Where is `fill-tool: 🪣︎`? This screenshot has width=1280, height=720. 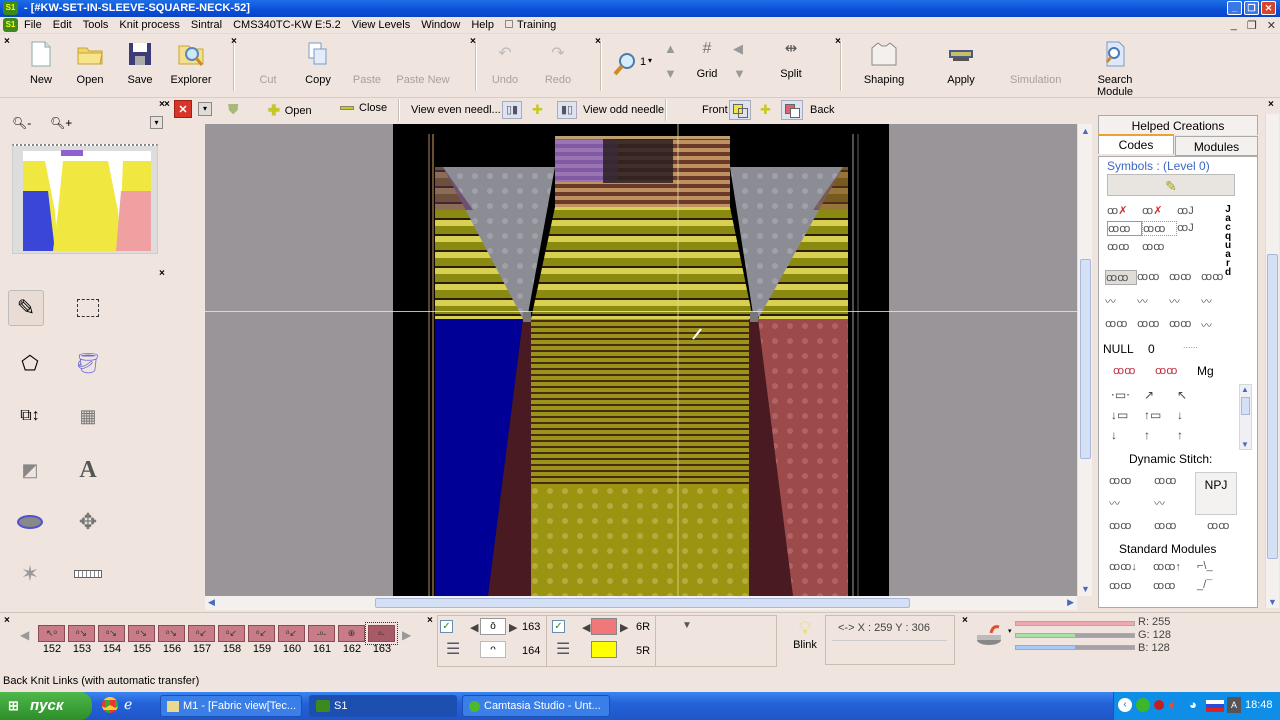
fill-tool: 🪣︎ is located at coordinates (88, 363).